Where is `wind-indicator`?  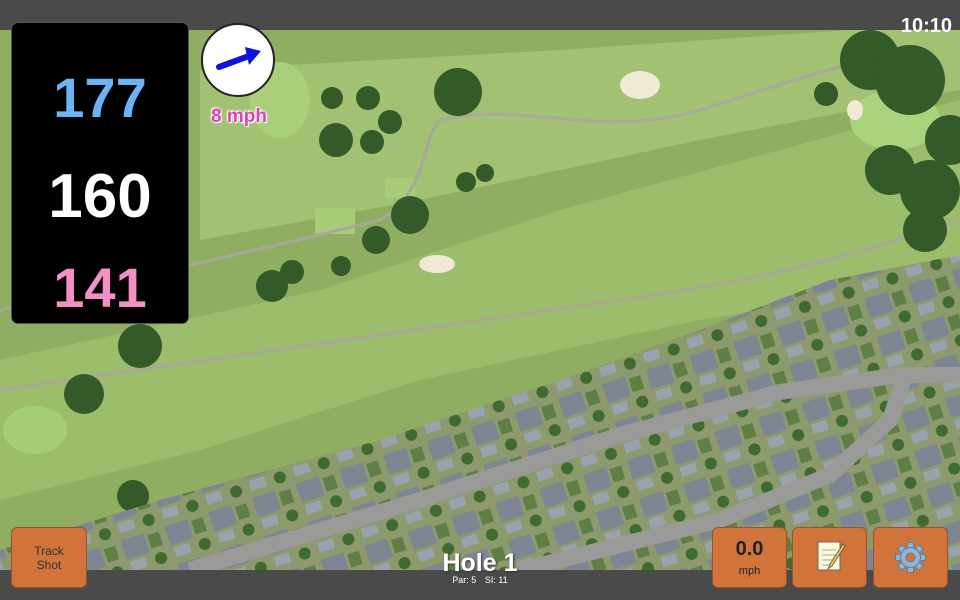 wind-indicator is located at coordinates (238, 60).